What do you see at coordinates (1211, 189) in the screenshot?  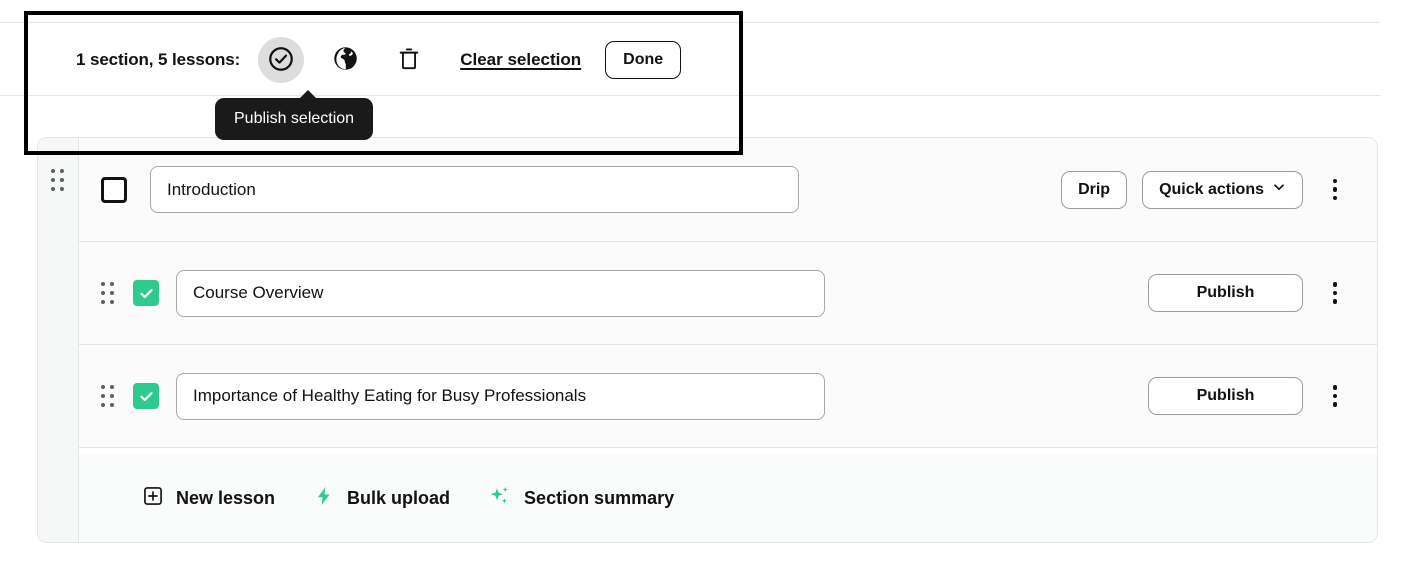 I see `quick-actions-label: Quick actions` at bounding box center [1211, 189].